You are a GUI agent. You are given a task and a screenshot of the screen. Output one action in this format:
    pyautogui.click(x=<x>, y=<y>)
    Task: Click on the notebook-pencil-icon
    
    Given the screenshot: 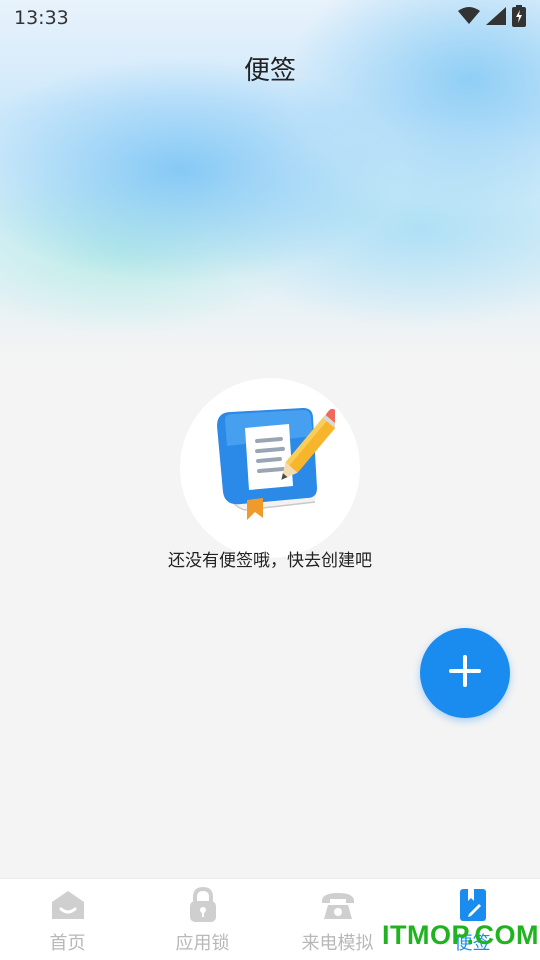 What is the action you would take?
    pyautogui.click(x=274, y=468)
    